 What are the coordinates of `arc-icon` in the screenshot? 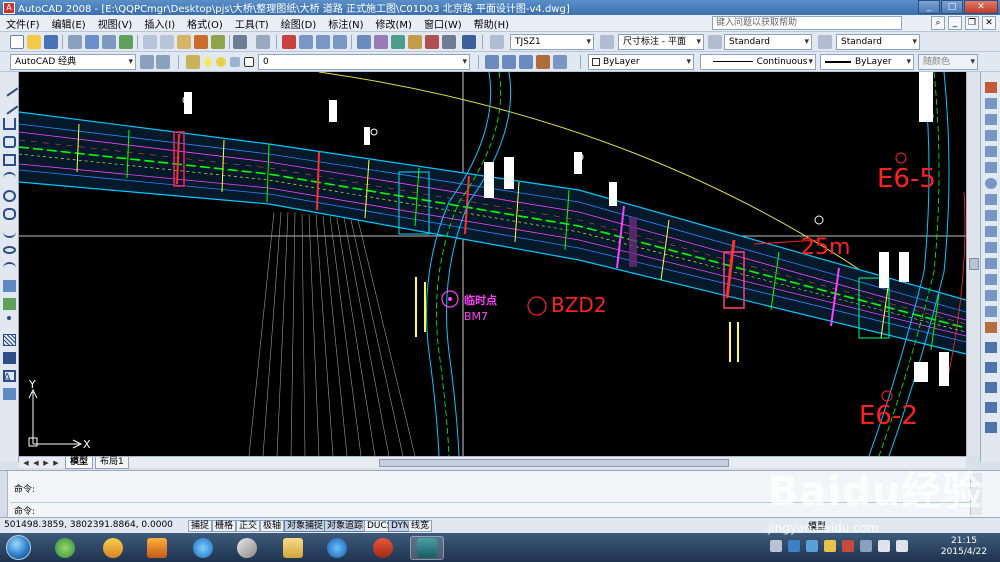 It's located at (9, 178).